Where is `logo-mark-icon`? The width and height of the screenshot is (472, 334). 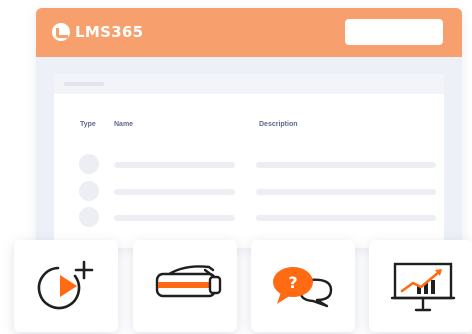 logo-mark-icon is located at coordinates (61, 32).